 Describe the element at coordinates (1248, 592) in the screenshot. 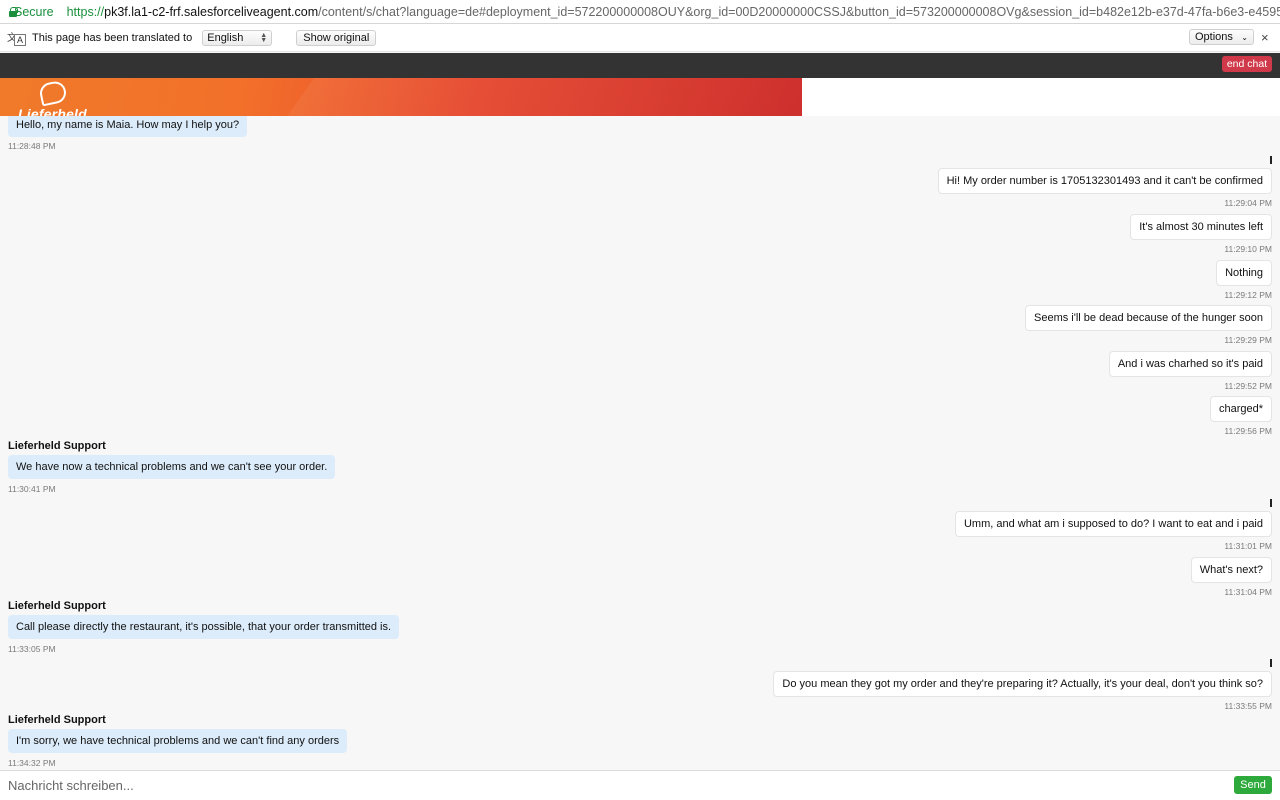

I see `message-time: 11:31:04 PM` at that location.